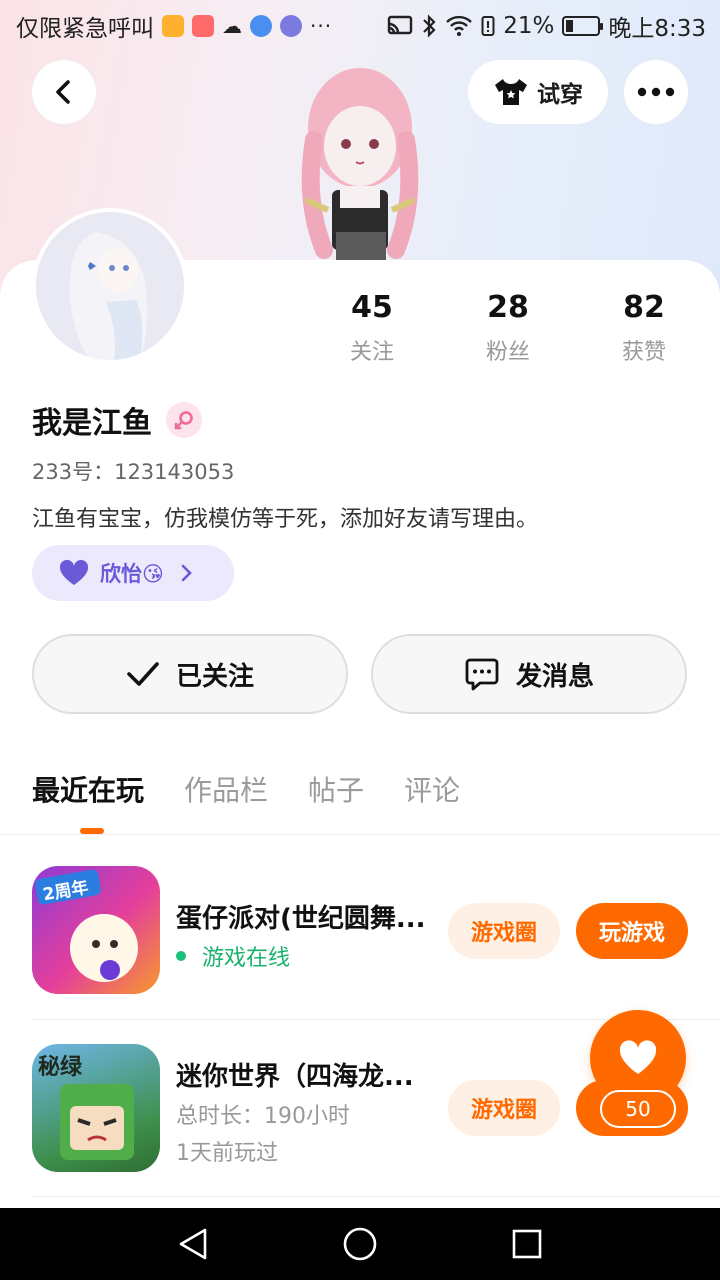 This screenshot has width=720, height=1280. I want to click on likes-count: 82, so click(644, 307).